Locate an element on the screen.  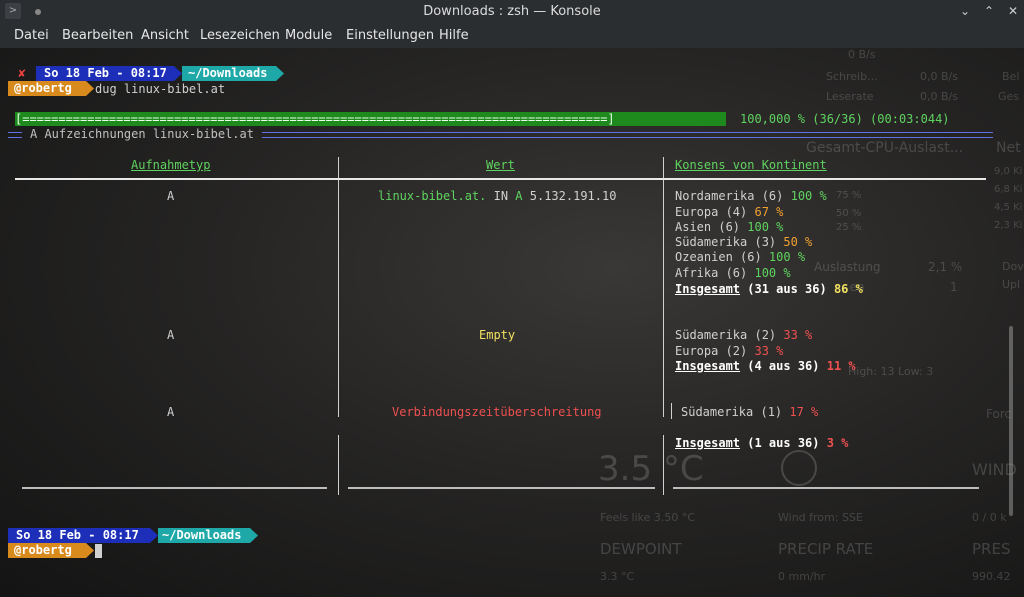
menu-datei: Datei is located at coordinates (31, 35).